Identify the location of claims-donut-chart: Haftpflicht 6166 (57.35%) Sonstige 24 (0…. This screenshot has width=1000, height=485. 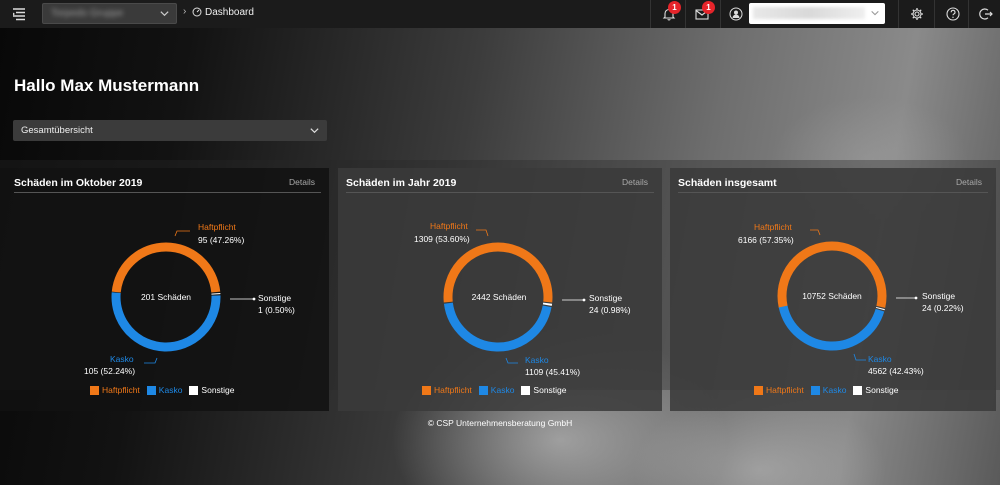
(851, 299).